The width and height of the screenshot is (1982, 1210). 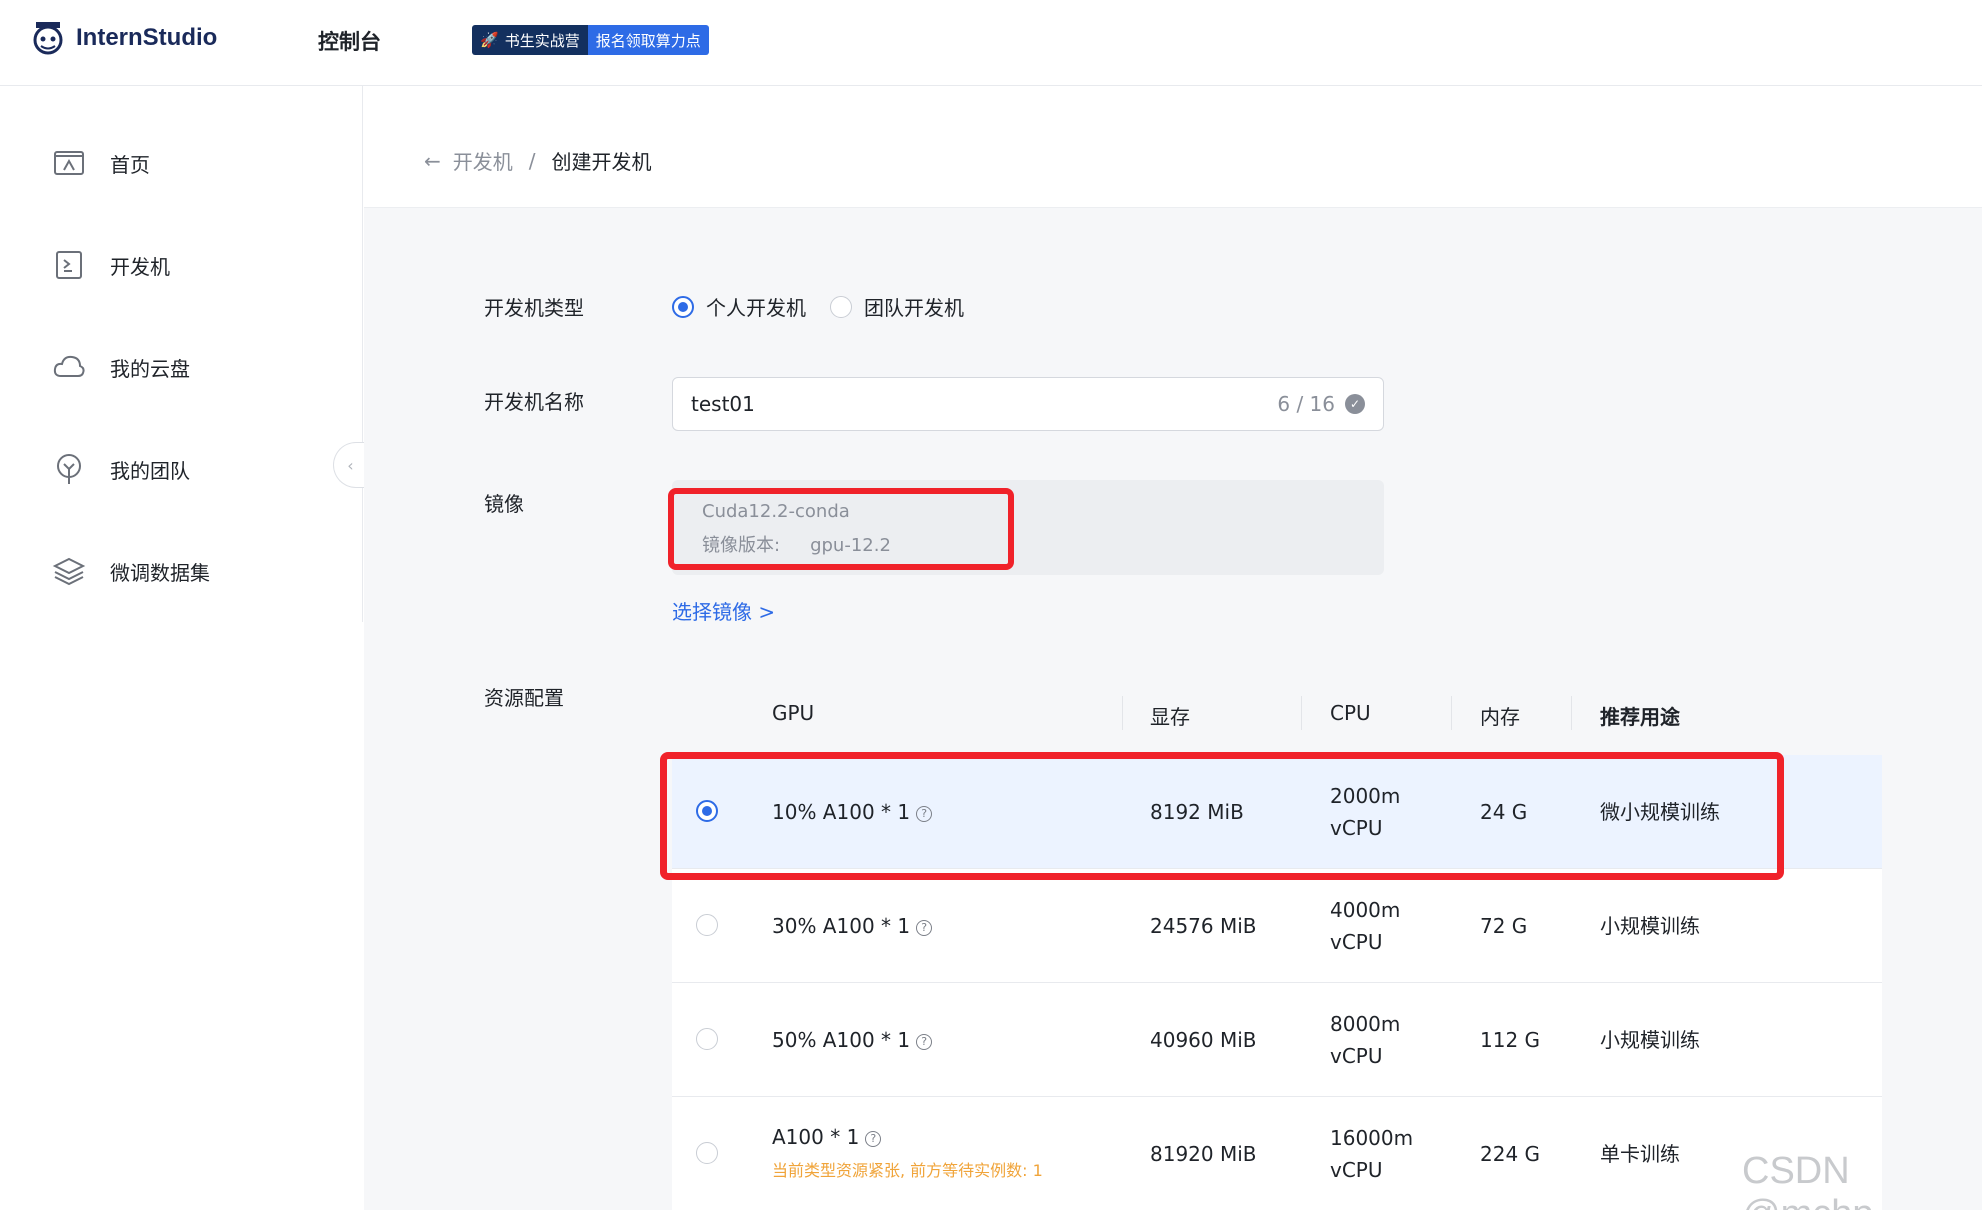 What do you see at coordinates (1306, 404) in the screenshot?
I see `name-char-count: 6 / 16` at bounding box center [1306, 404].